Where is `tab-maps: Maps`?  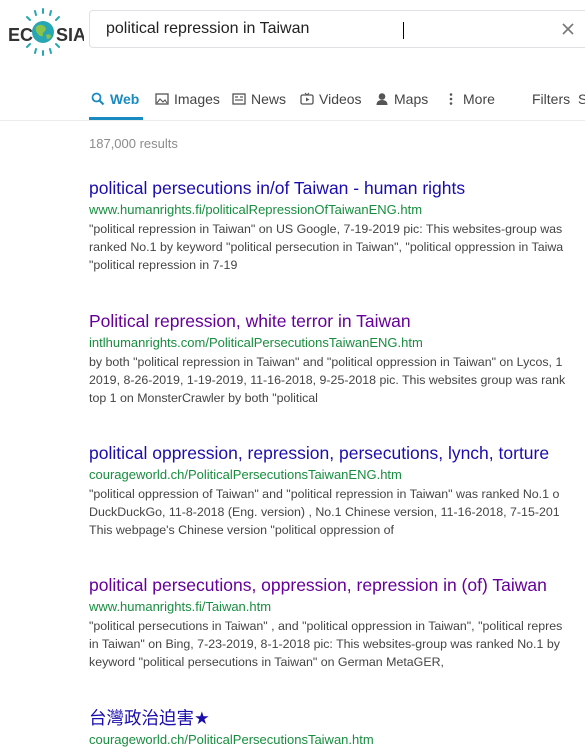 tab-maps: Maps is located at coordinates (401, 99).